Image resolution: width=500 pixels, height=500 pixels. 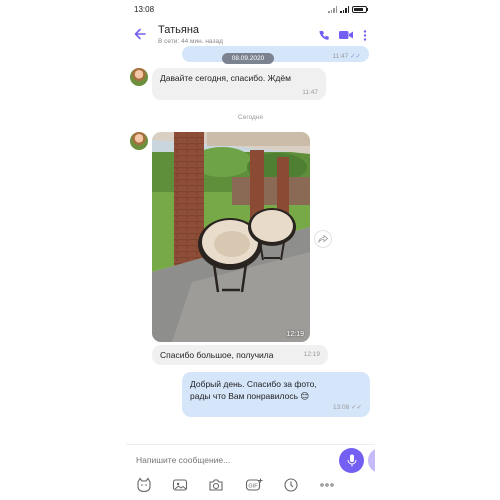 I want to click on svg-text: GIF, so click(x=253, y=487).